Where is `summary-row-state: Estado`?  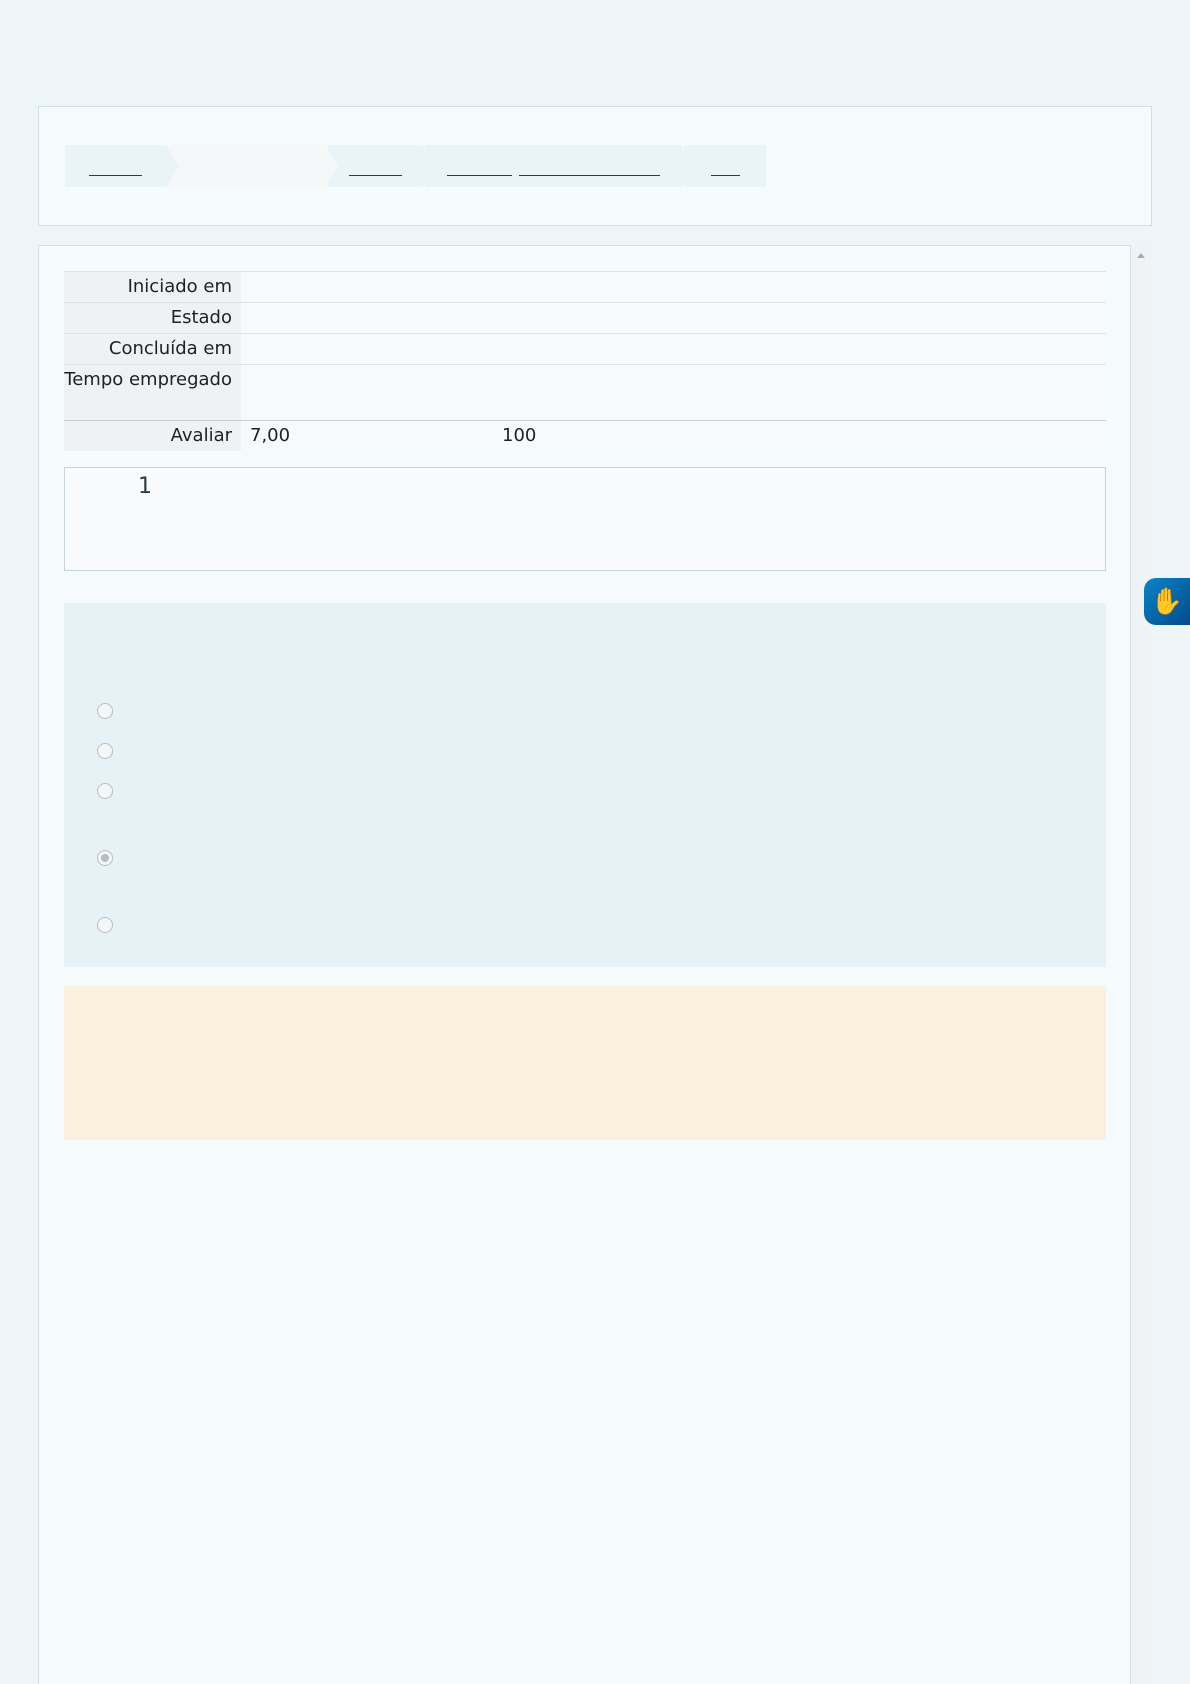
summary-row-state: Estado is located at coordinates (585, 318).